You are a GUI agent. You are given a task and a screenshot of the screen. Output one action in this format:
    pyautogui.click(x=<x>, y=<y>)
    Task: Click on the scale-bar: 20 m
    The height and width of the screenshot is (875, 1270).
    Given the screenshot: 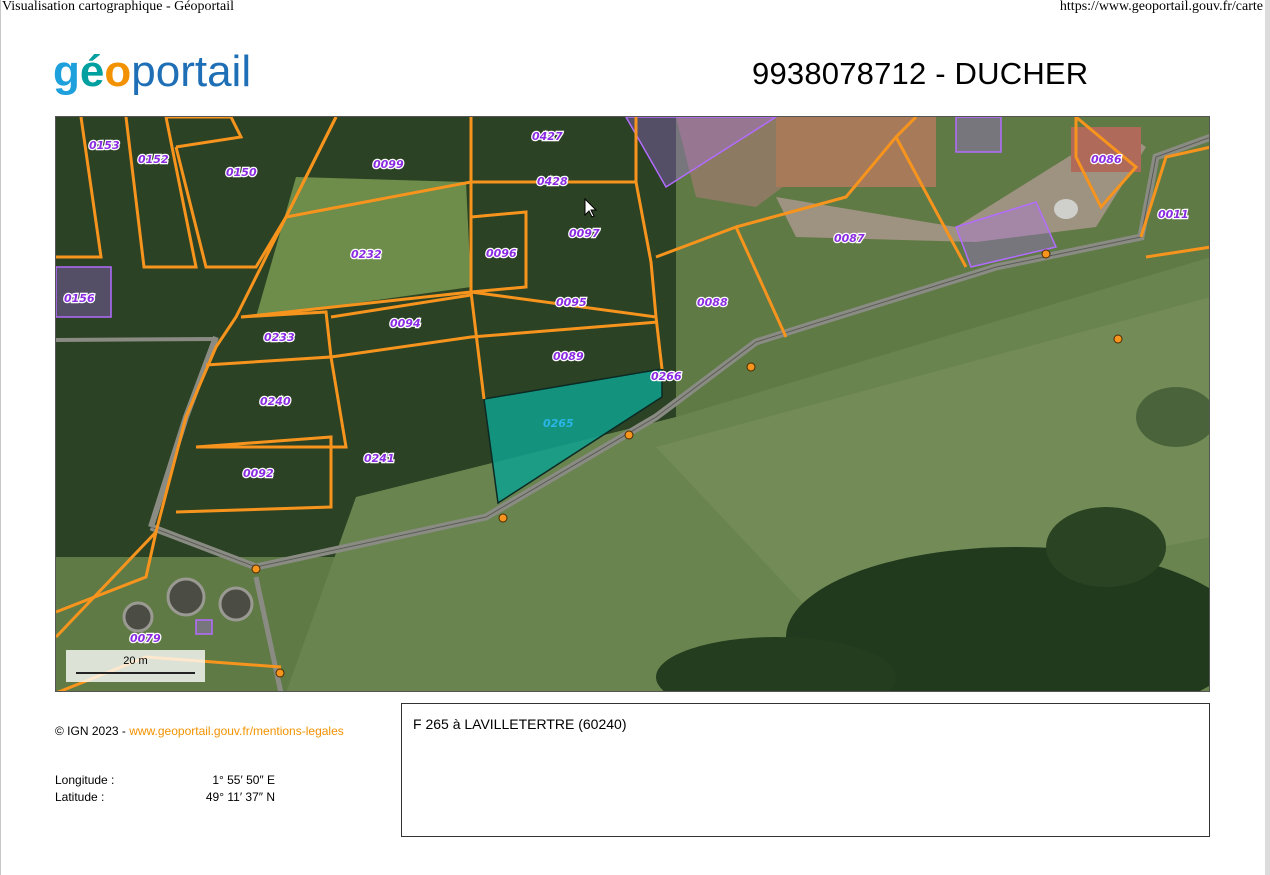 What is the action you would take?
    pyautogui.click(x=135, y=666)
    